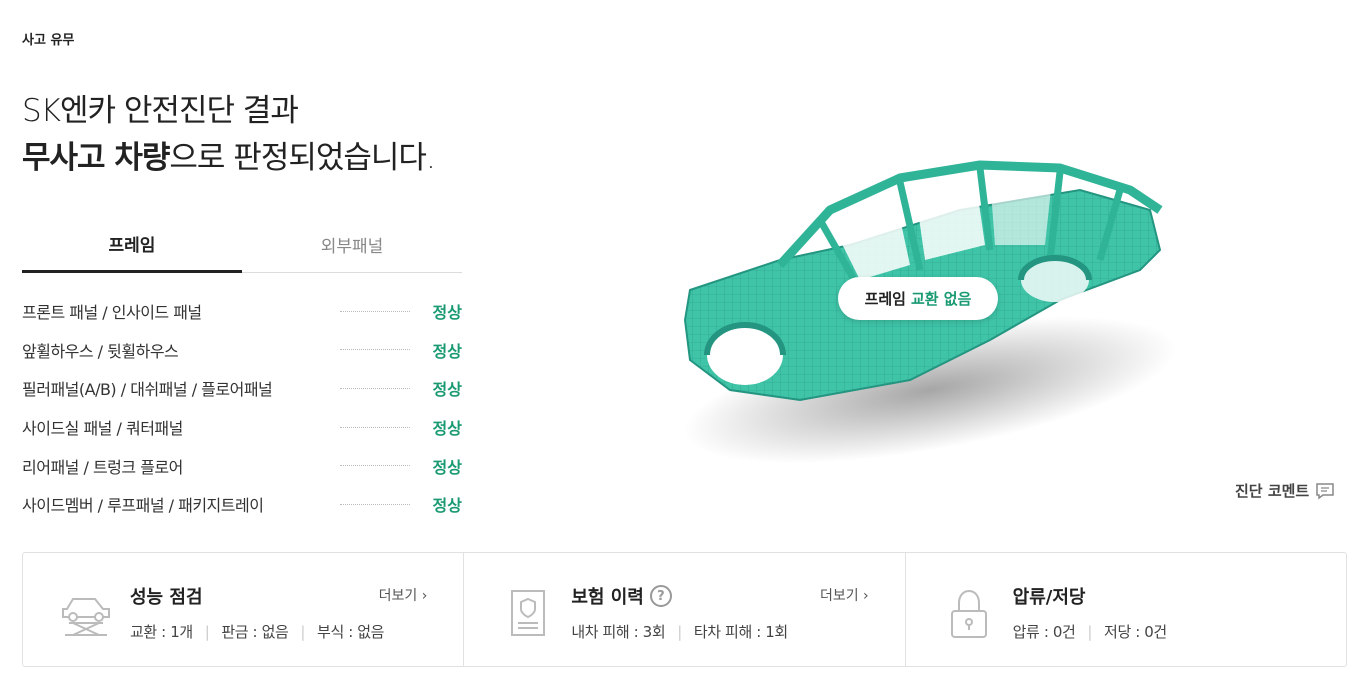  Describe the element at coordinates (740, 632) in the screenshot. I see `stat-other-damage: 타차 피해 : 1회` at that location.